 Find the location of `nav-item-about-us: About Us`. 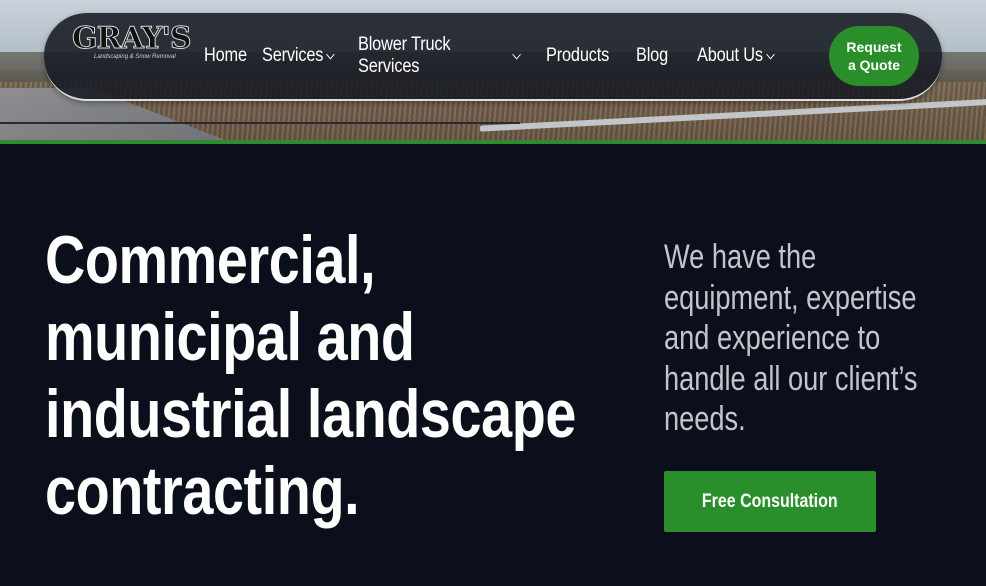

nav-item-about-us: About Us is located at coordinates (736, 56).